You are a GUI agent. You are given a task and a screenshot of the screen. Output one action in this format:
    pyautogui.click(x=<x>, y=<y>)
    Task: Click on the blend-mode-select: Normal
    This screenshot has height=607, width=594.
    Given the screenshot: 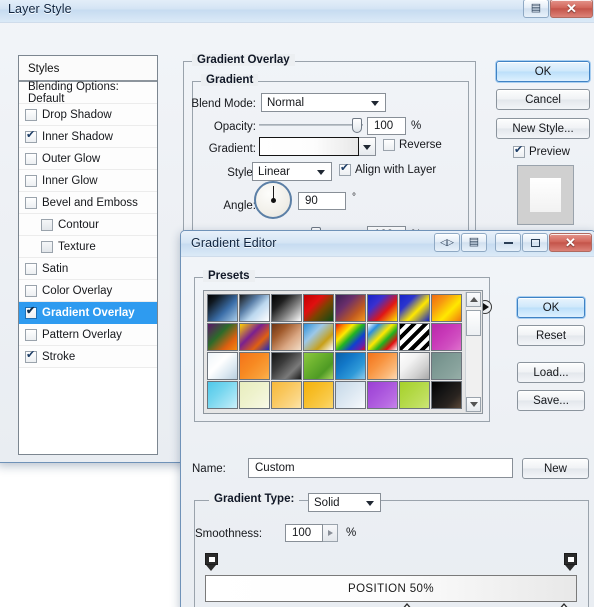 What is the action you would take?
    pyautogui.click(x=323, y=102)
    